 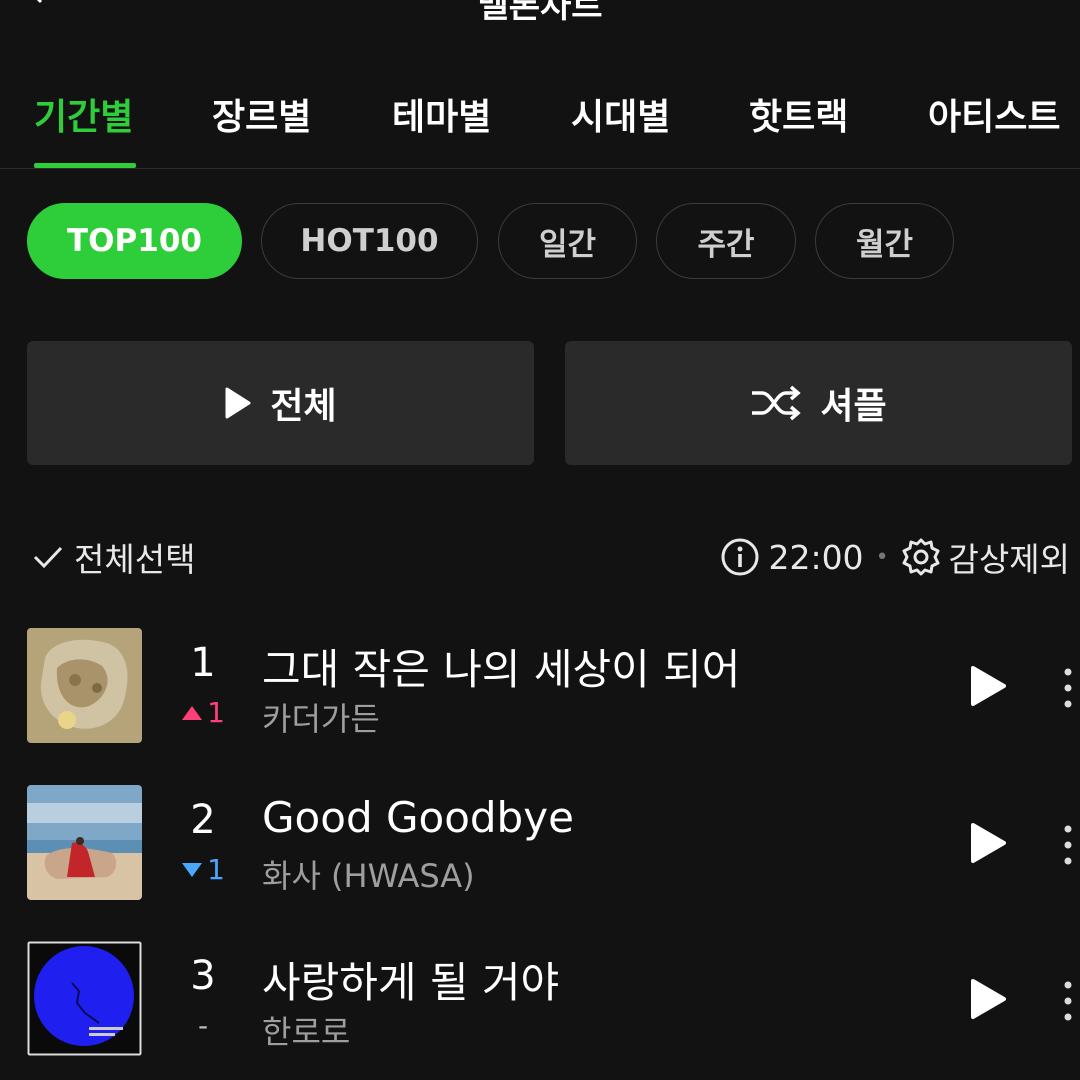 I want to click on rank-down-icon, so click(x=192, y=869).